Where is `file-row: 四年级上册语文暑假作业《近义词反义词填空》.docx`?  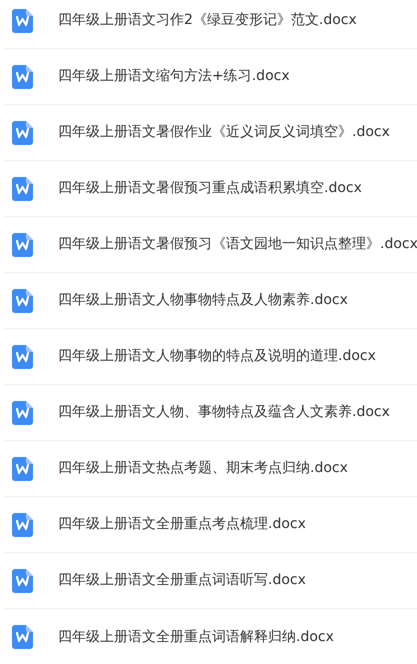
file-row: 四年级上册语文暑假作业《近义词反义词填空》.docx is located at coordinates (211, 133).